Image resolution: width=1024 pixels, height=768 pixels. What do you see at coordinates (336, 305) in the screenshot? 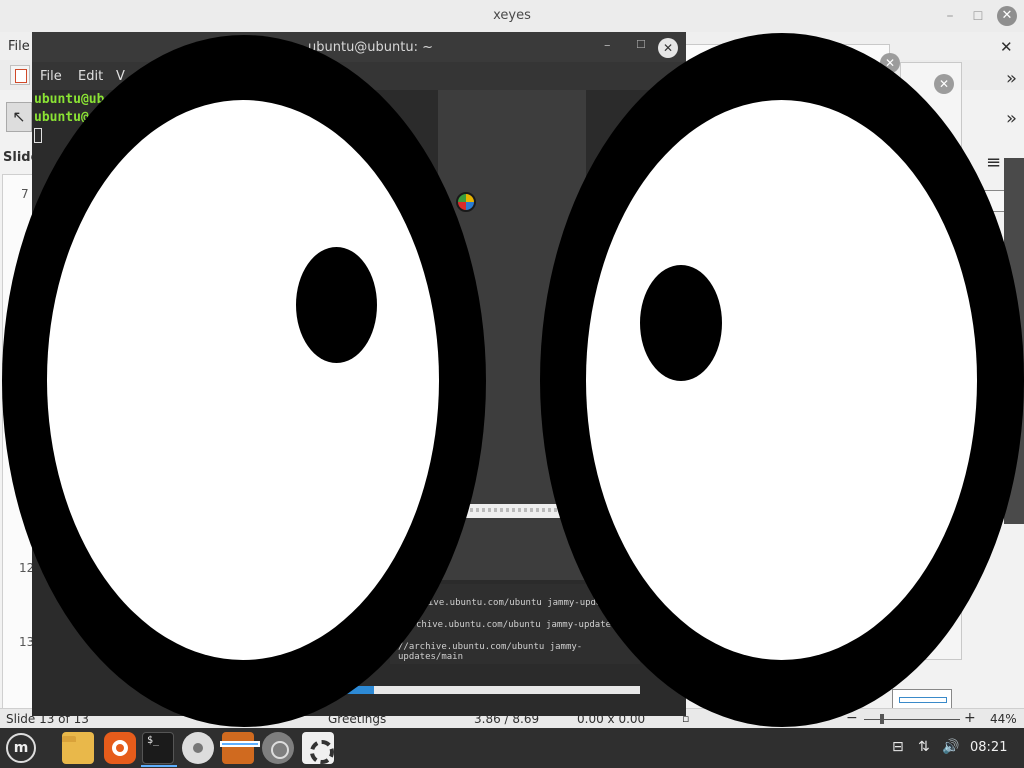
I see `left-pupil` at bounding box center [336, 305].